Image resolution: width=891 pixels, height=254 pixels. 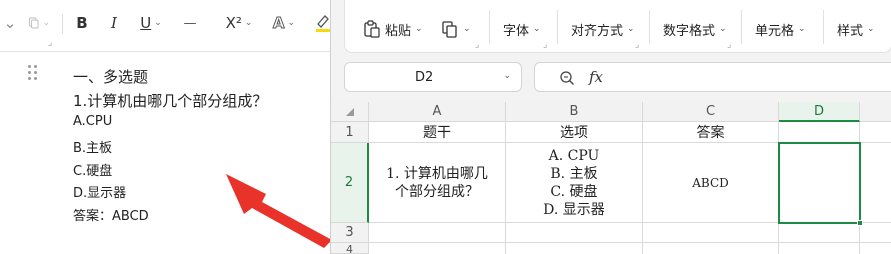 What do you see at coordinates (875, 132) in the screenshot?
I see `cell-e1` at bounding box center [875, 132].